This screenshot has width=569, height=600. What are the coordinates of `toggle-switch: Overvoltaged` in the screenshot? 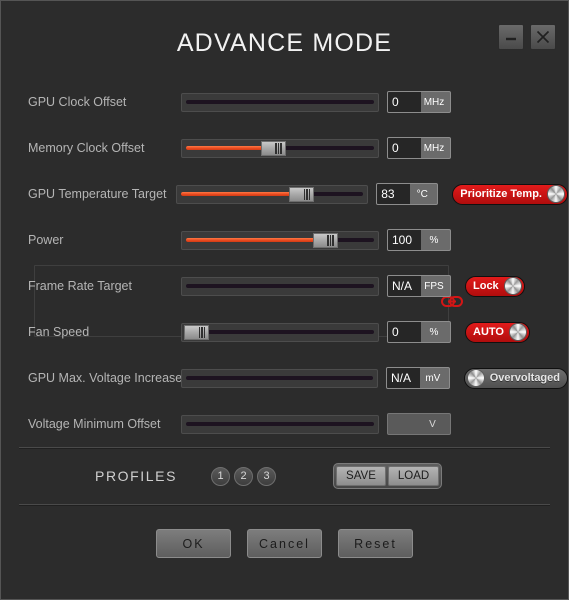 It's located at (515, 378).